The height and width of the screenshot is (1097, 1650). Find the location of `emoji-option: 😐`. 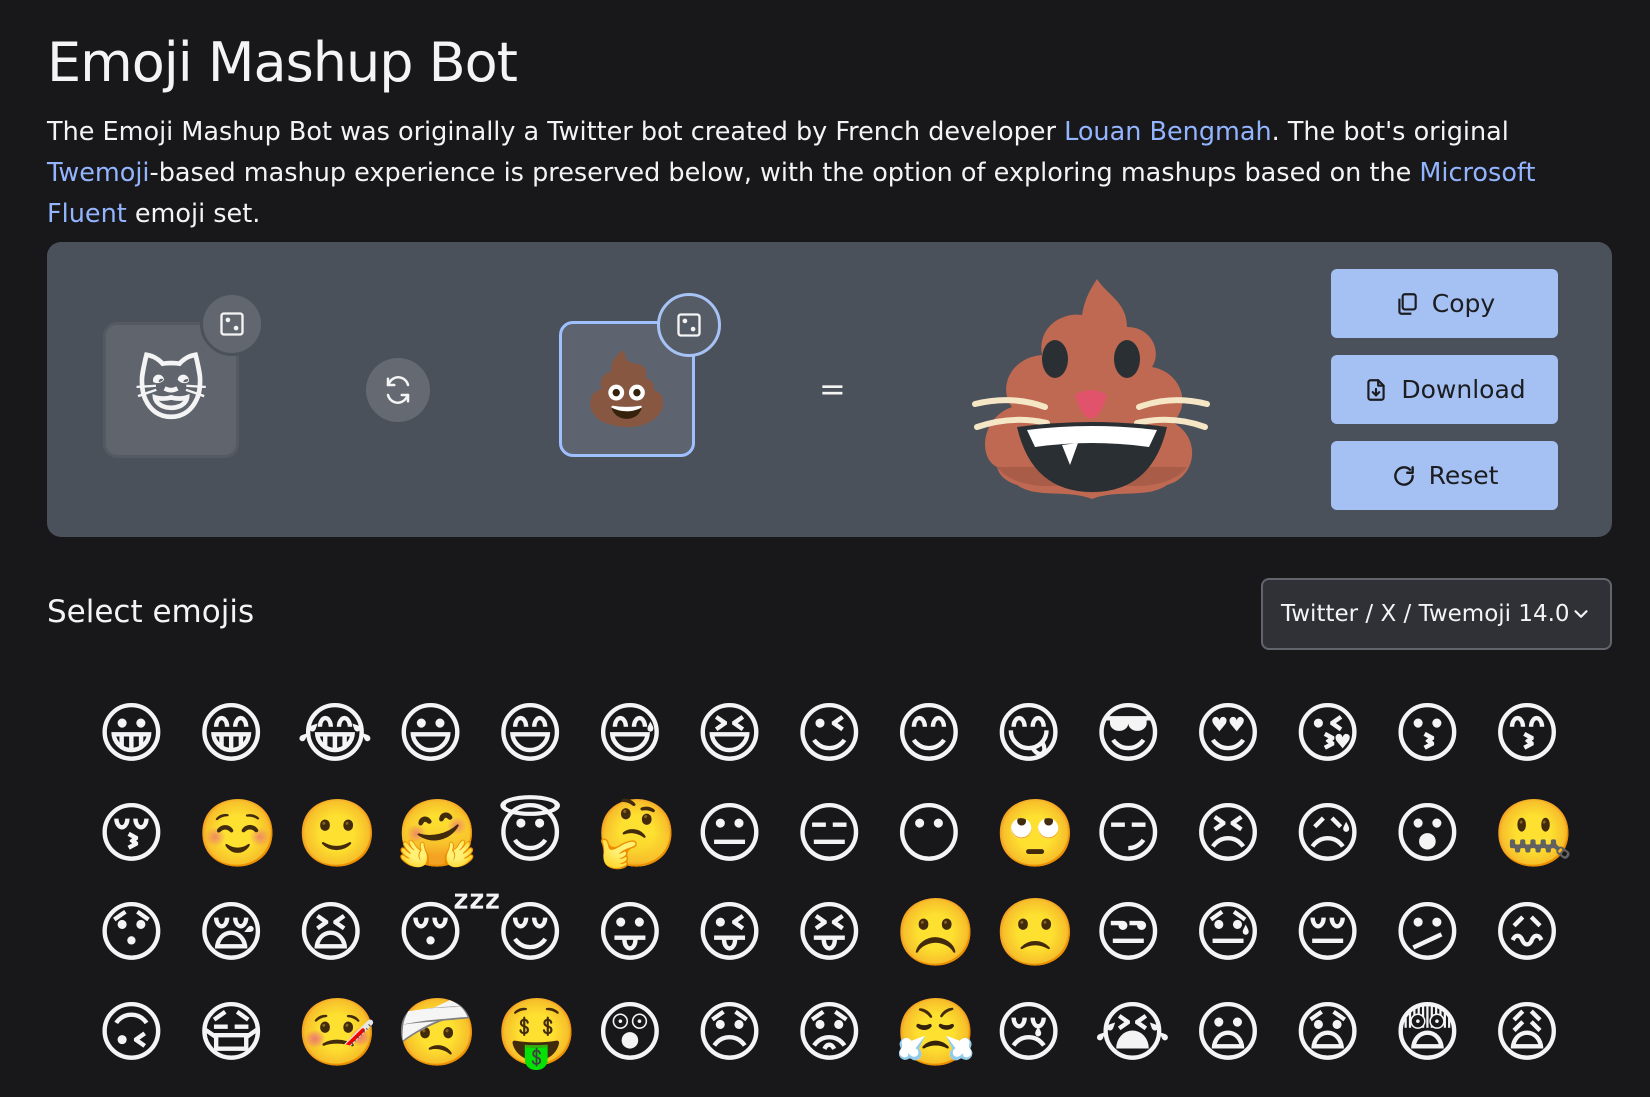

emoji-option: 😐 is located at coordinates (730, 833).